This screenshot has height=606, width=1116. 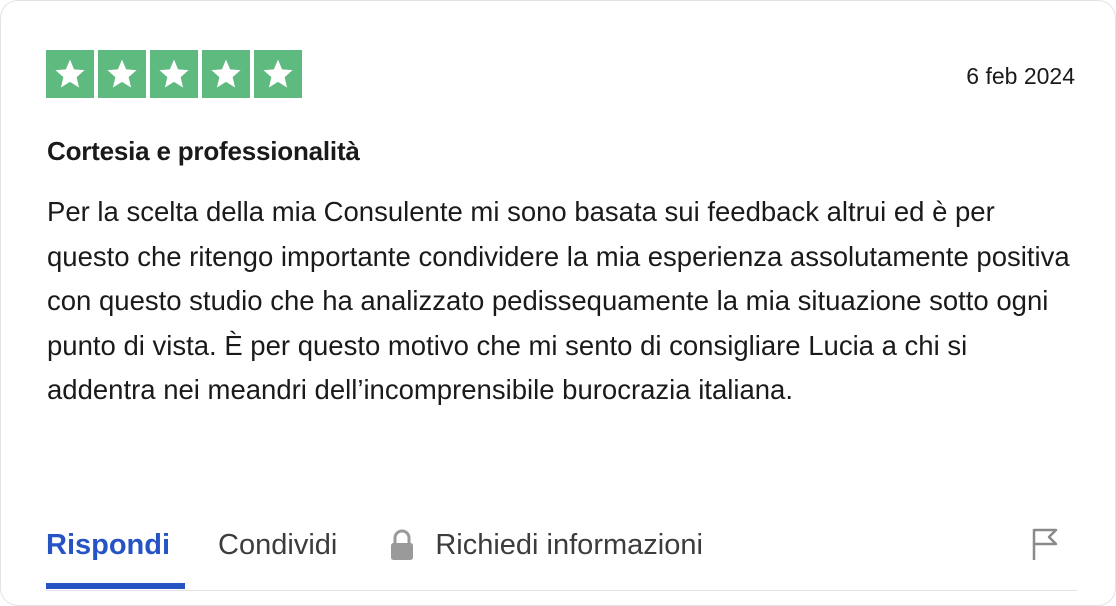 What do you see at coordinates (203, 151) in the screenshot?
I see `review-title: Cortesia e professionalità` at bounding box center [203, 151].